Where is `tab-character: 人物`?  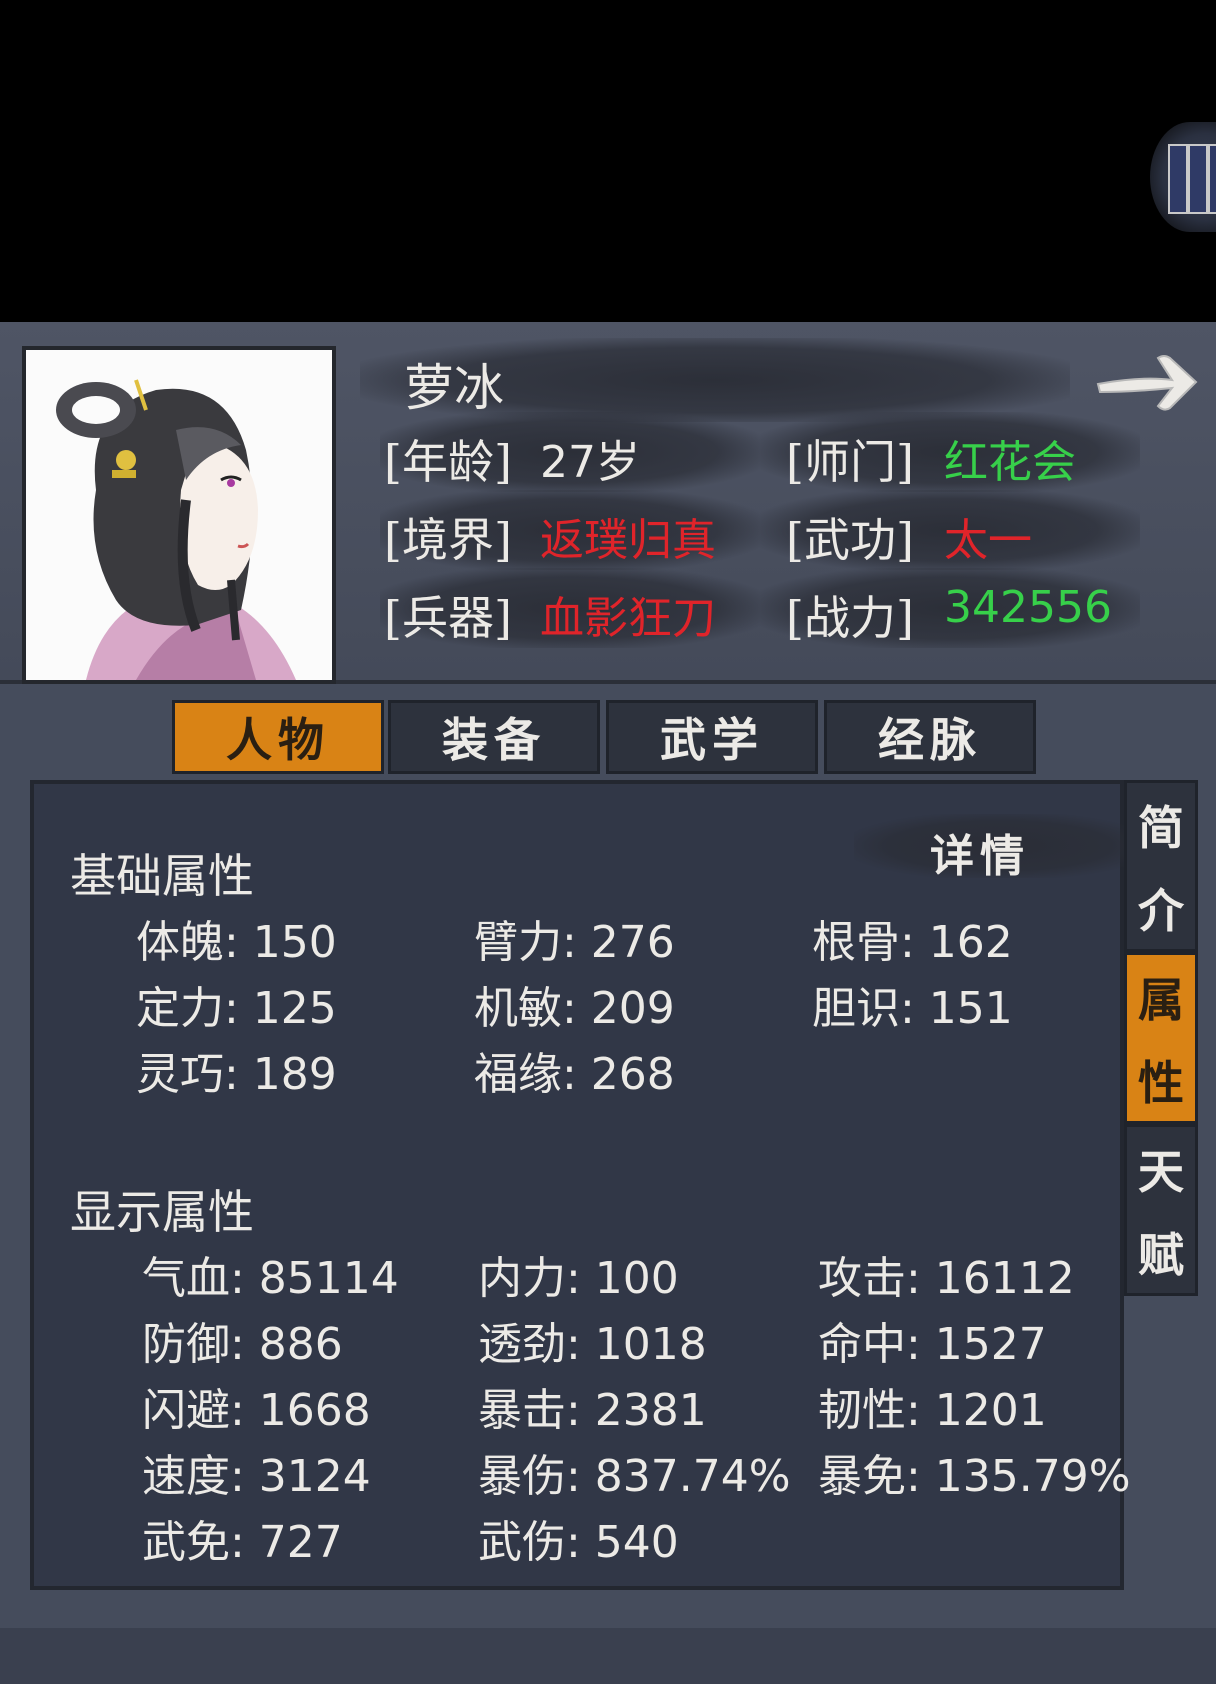 tab-character: 人物 is located at coordinates (278, 737).